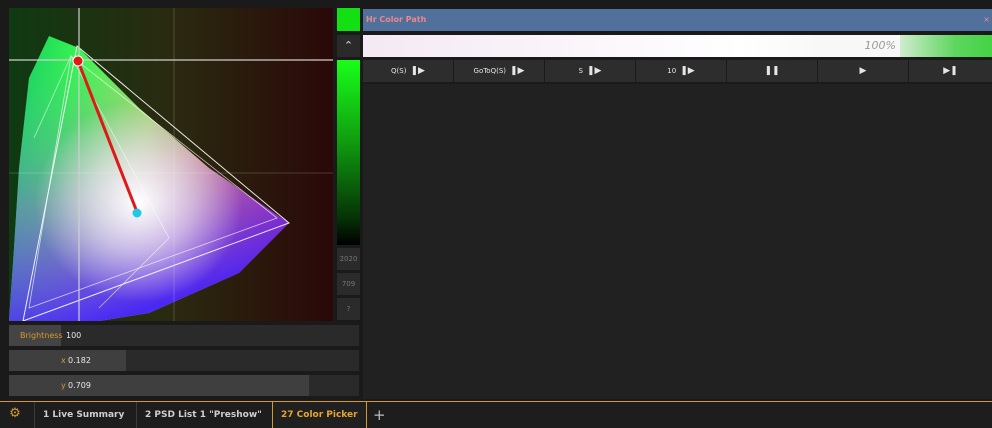 This screenshot has width=992, height=428. I want to click on playback-button-row: Q(S) ❚▶ GoToQ(S) ❚▶ S ❚▶ 10 ❚▶ ❚❚ ▶ ▶❚, so click(677, 71).